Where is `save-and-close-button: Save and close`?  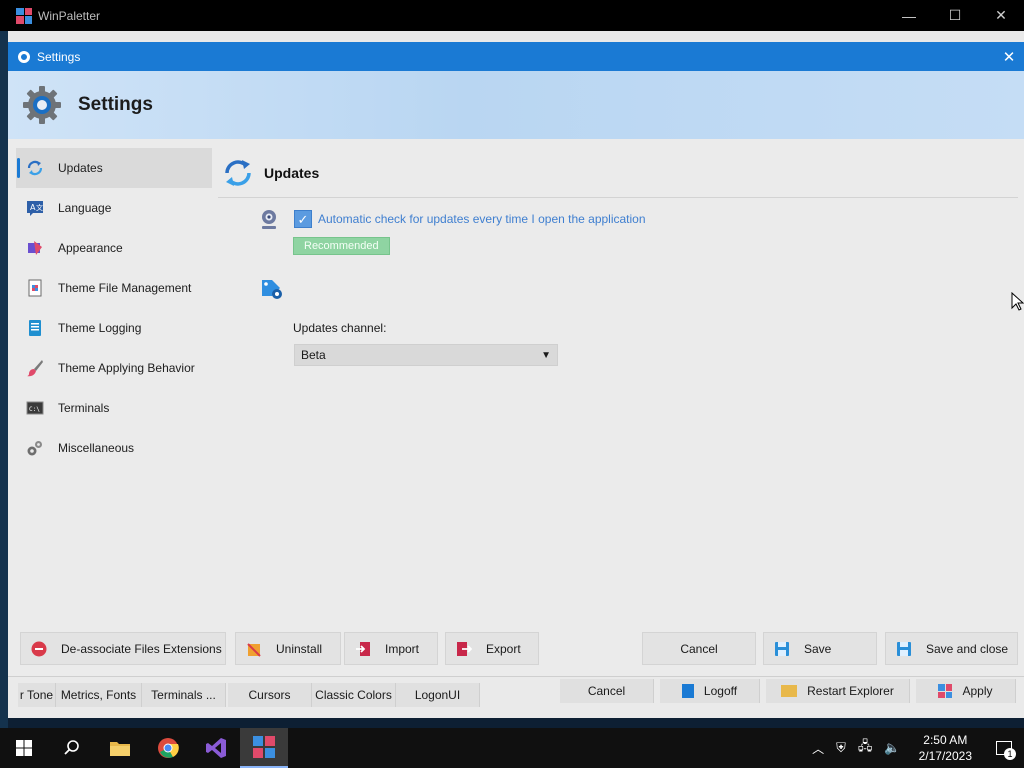
save-and-close-button: Save and close is located at coordinates (951, 648).